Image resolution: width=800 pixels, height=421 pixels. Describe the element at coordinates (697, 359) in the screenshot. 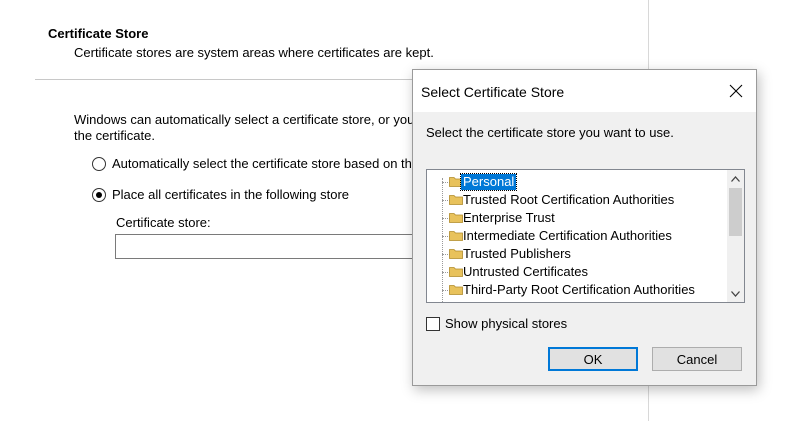

I see `cancel-button: Cancel` at that location.